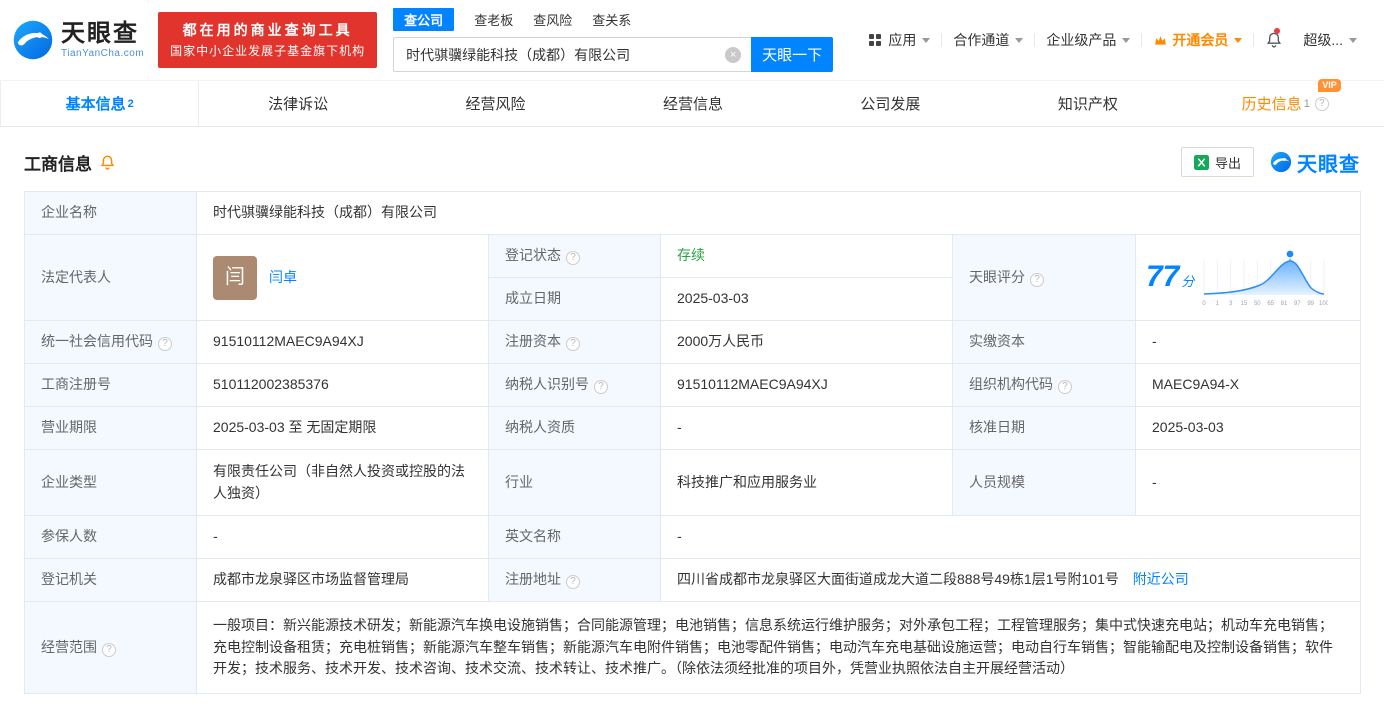  Describe the element at coordinates (110, 482) in the screenshot. I see `company-type-label: 企业类型` at that location.